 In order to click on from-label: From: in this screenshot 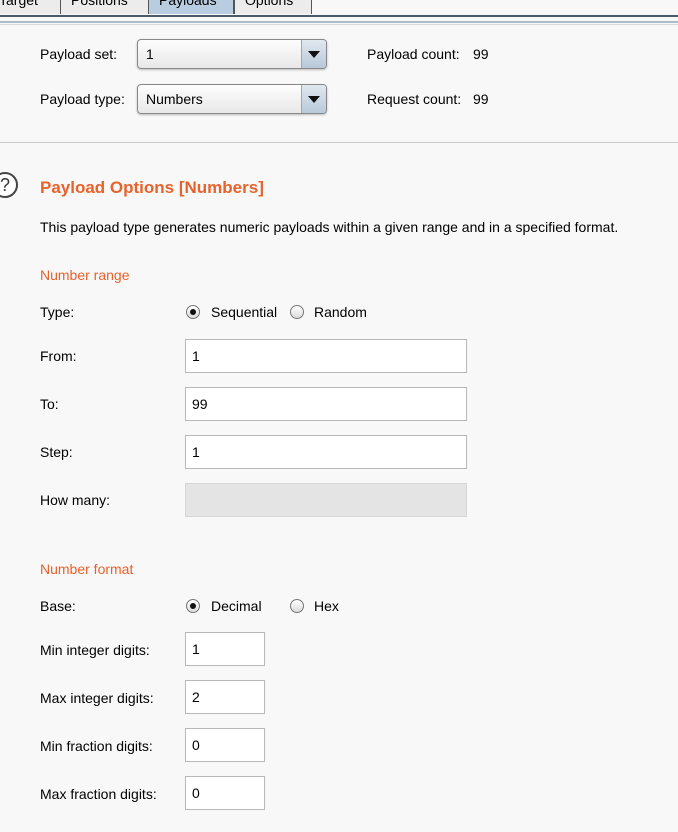, I will do `click(58, 356)`.